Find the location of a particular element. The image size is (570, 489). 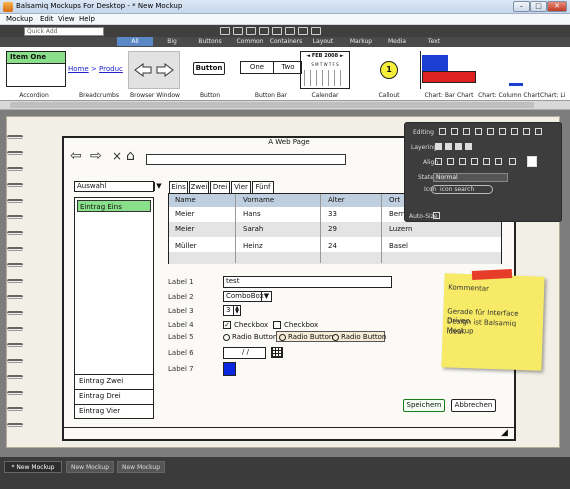

tab-fuenf: Fünf is located at coordinates (263, 187).